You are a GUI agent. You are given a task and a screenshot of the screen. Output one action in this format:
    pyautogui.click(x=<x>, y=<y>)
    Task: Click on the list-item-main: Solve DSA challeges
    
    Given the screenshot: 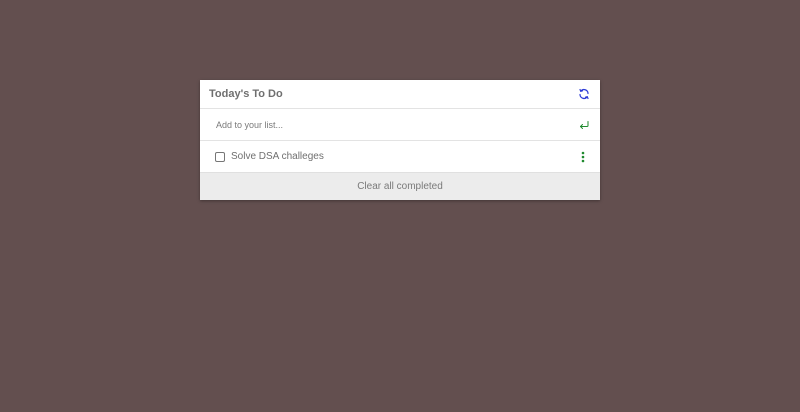 What is the action you would take?
    pyautogui.click(x=269, y=156)
    